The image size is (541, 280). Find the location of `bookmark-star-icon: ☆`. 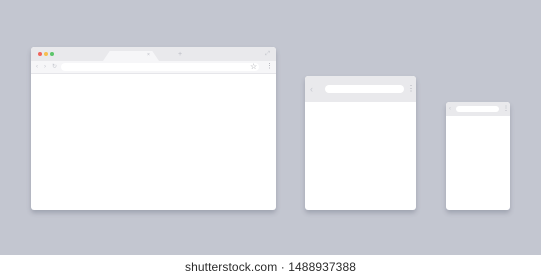

bookmark-star-icon: ☆ is located at coordinates (253, 67).